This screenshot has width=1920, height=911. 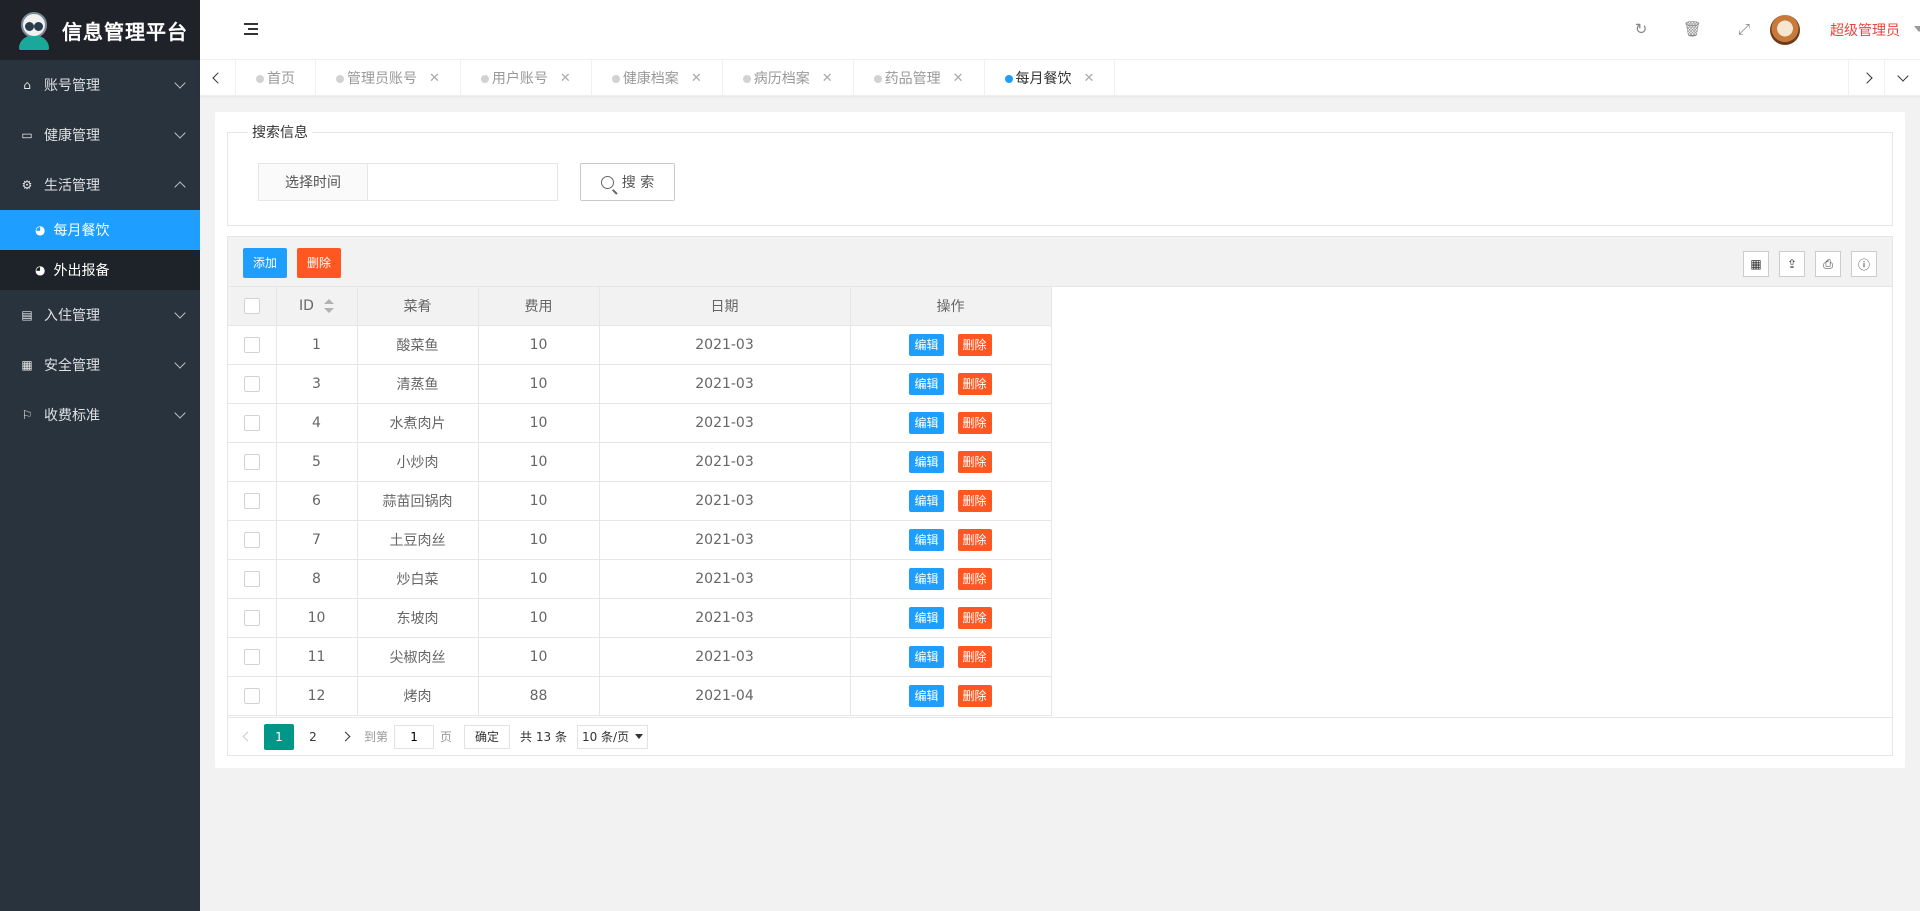 I want to click on logo: 信息管理平台, so click(x=100, y=30).